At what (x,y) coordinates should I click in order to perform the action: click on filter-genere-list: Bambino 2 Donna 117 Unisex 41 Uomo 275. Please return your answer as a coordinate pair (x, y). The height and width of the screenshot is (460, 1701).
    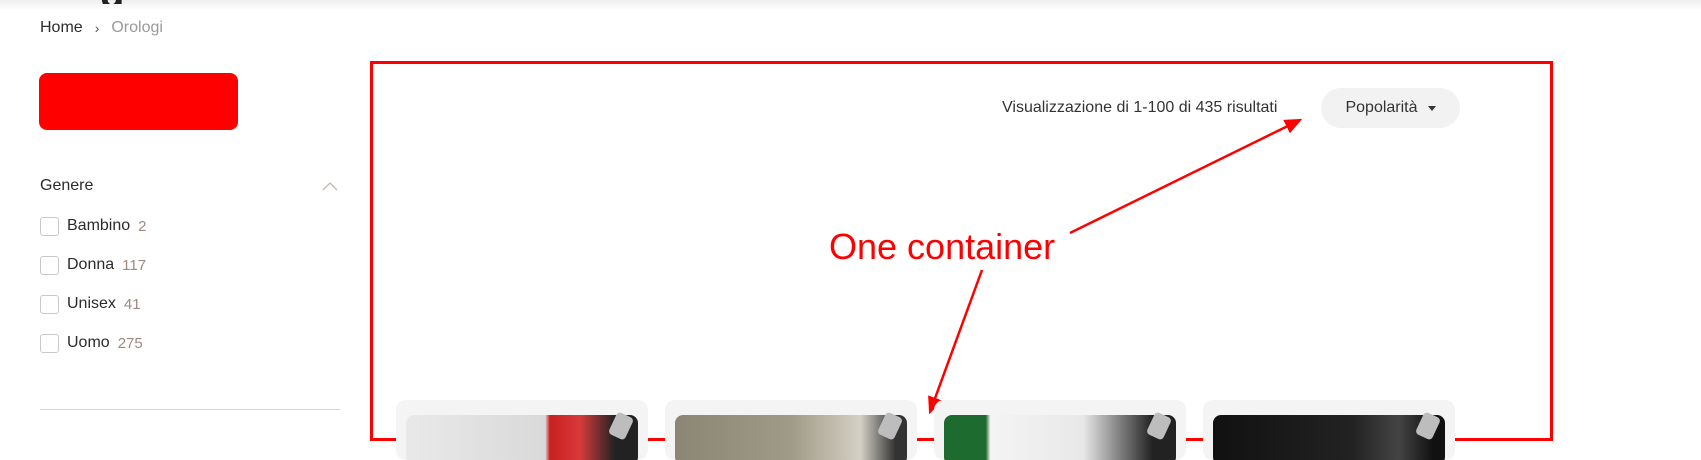
    Looking at the image, I should click on (93, 293).